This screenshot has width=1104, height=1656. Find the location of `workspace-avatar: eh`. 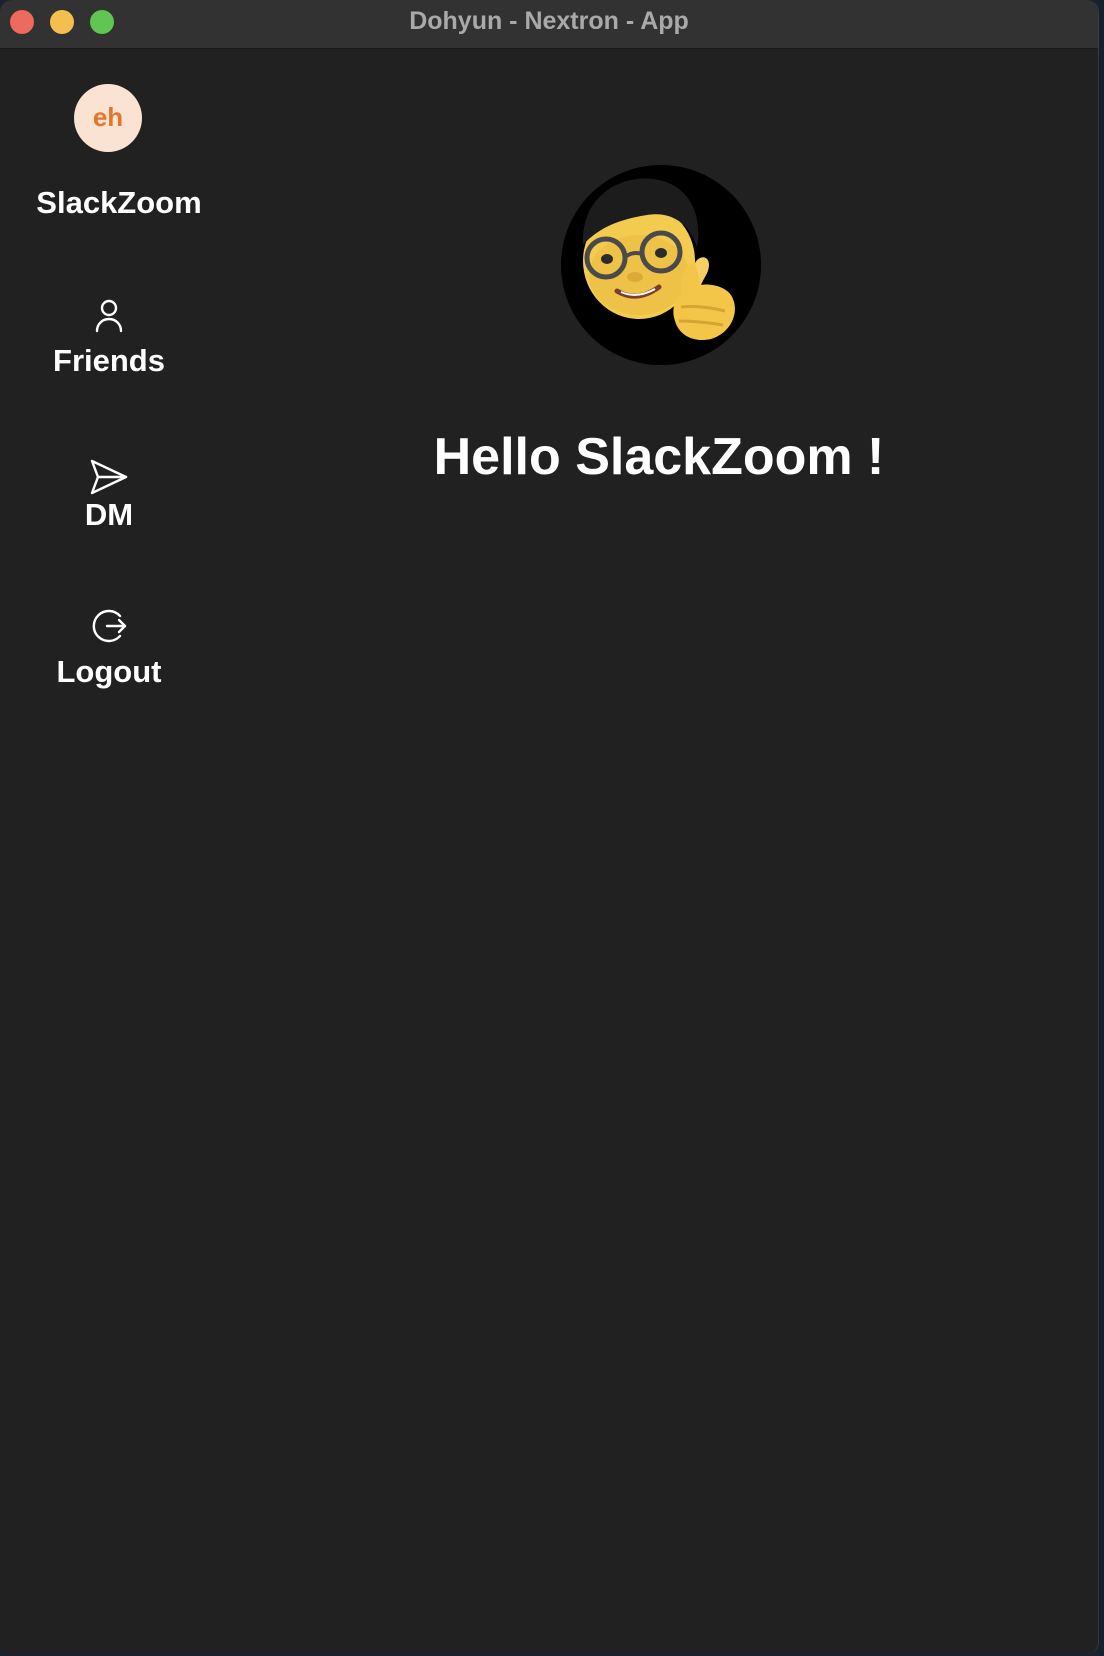

workspace-avatar: eh is located at coordinates (108, 118).